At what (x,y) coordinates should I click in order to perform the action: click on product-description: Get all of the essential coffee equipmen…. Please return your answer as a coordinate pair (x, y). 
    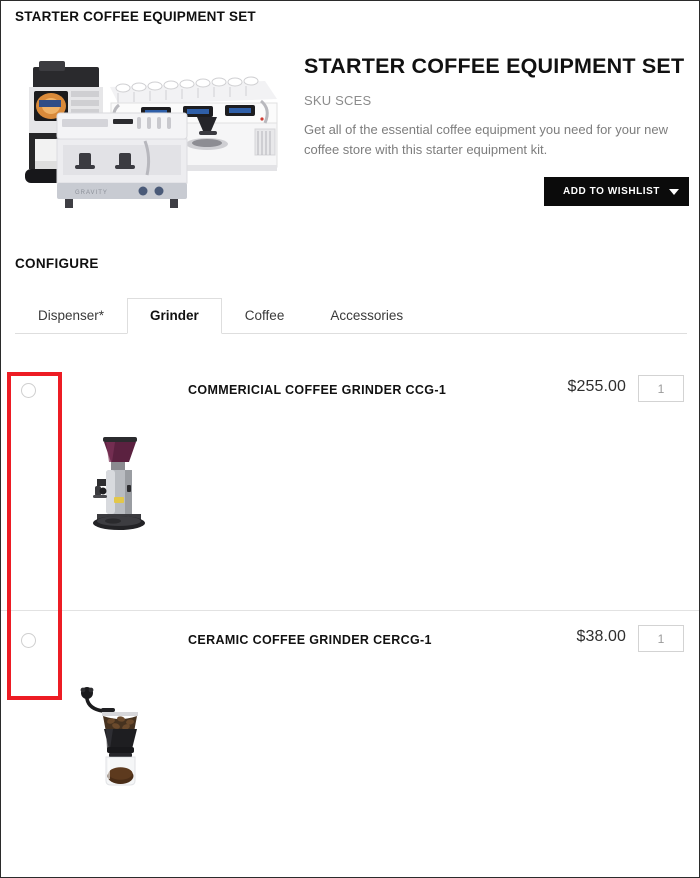
    Looking at the image, I should click on (486, 139).